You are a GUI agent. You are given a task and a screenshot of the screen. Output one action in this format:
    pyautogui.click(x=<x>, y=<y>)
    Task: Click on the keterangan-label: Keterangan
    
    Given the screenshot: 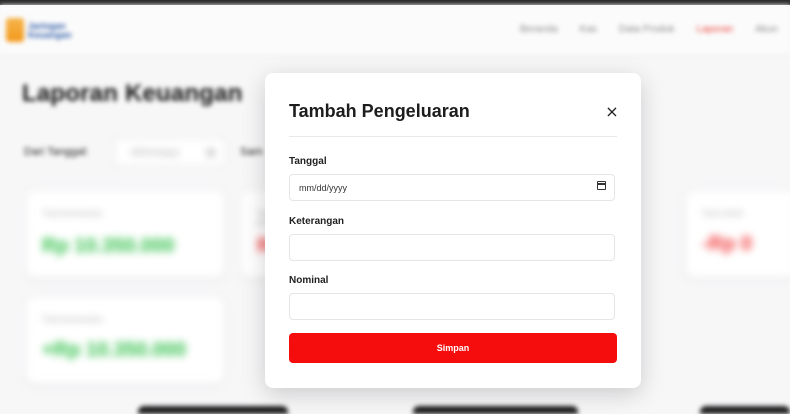 What is the action you would take?
    pyautogui.click(x=317, y=221)
    